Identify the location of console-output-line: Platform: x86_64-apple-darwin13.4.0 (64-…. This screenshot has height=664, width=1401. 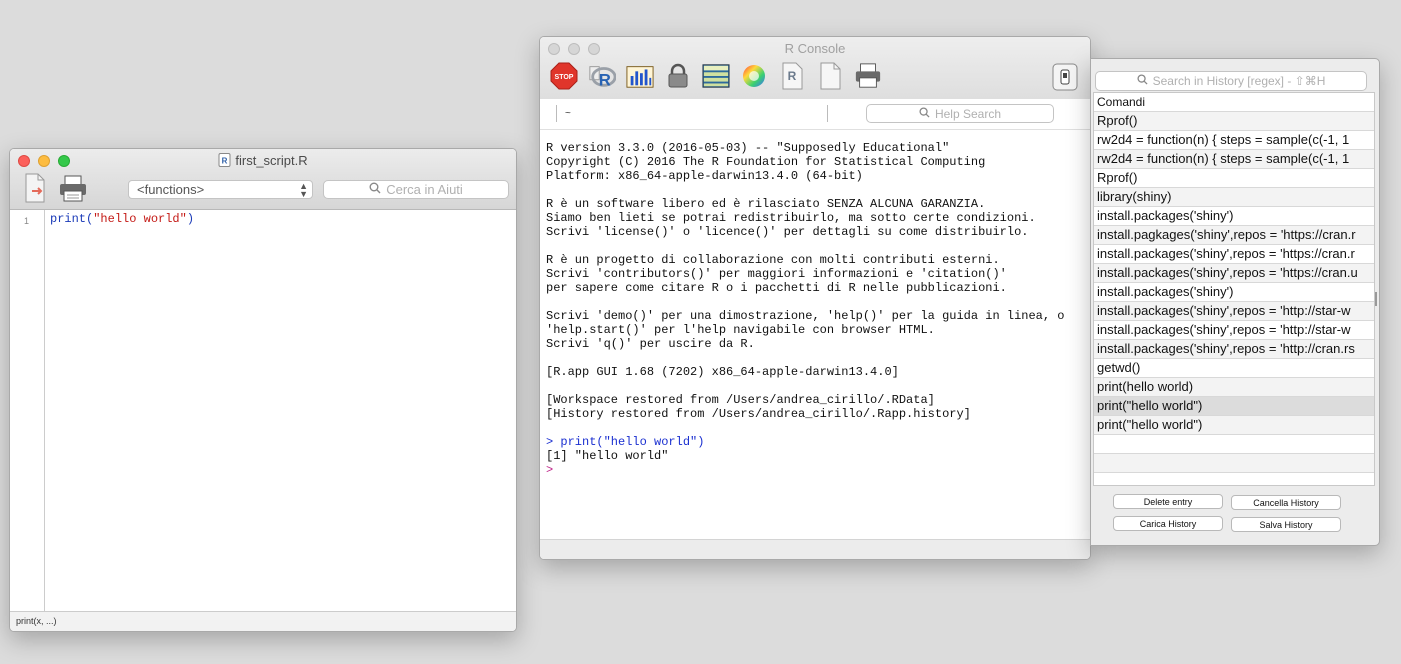
(704, 176).